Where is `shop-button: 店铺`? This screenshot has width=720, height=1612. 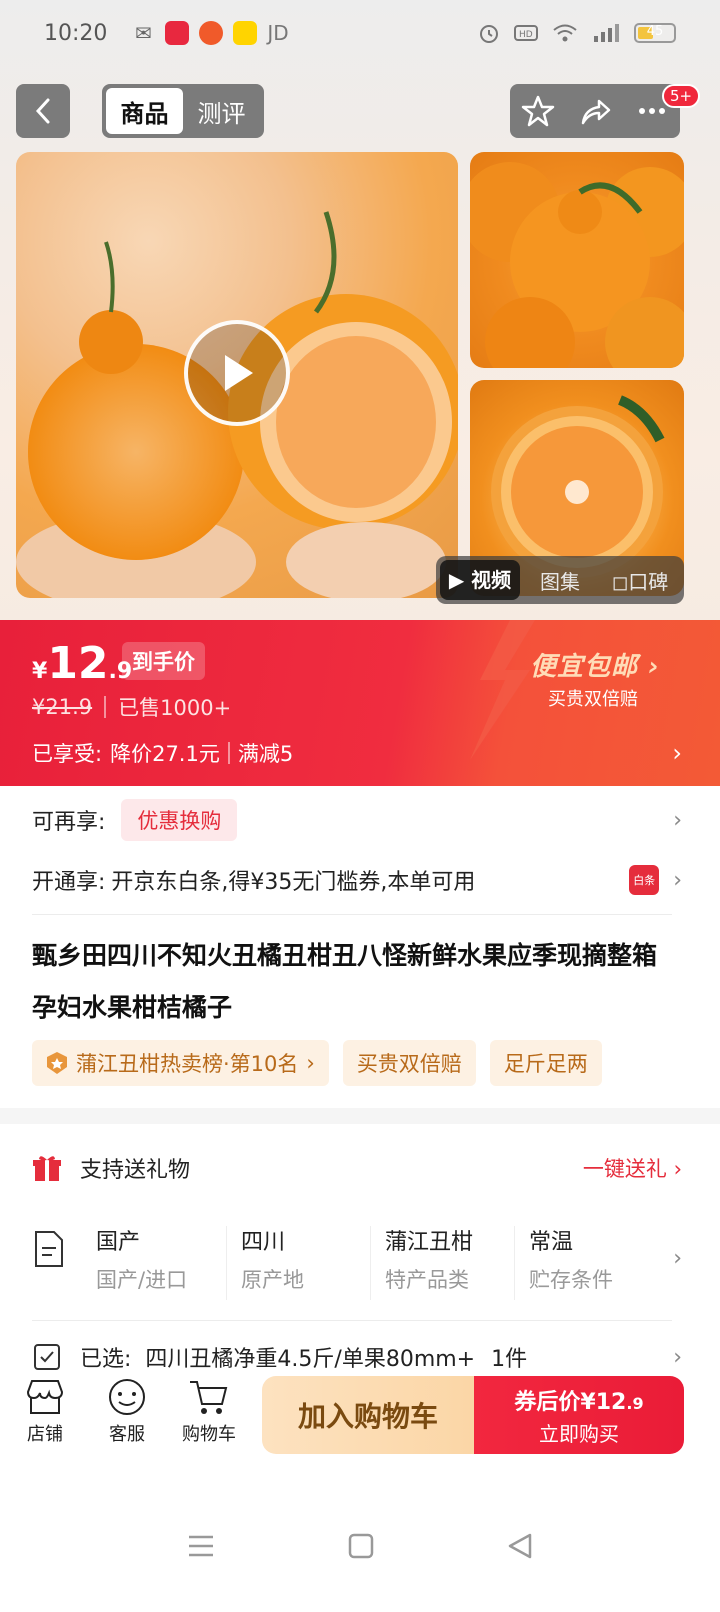
shop-button: 店铺 is located at coordinates (45, 1412).